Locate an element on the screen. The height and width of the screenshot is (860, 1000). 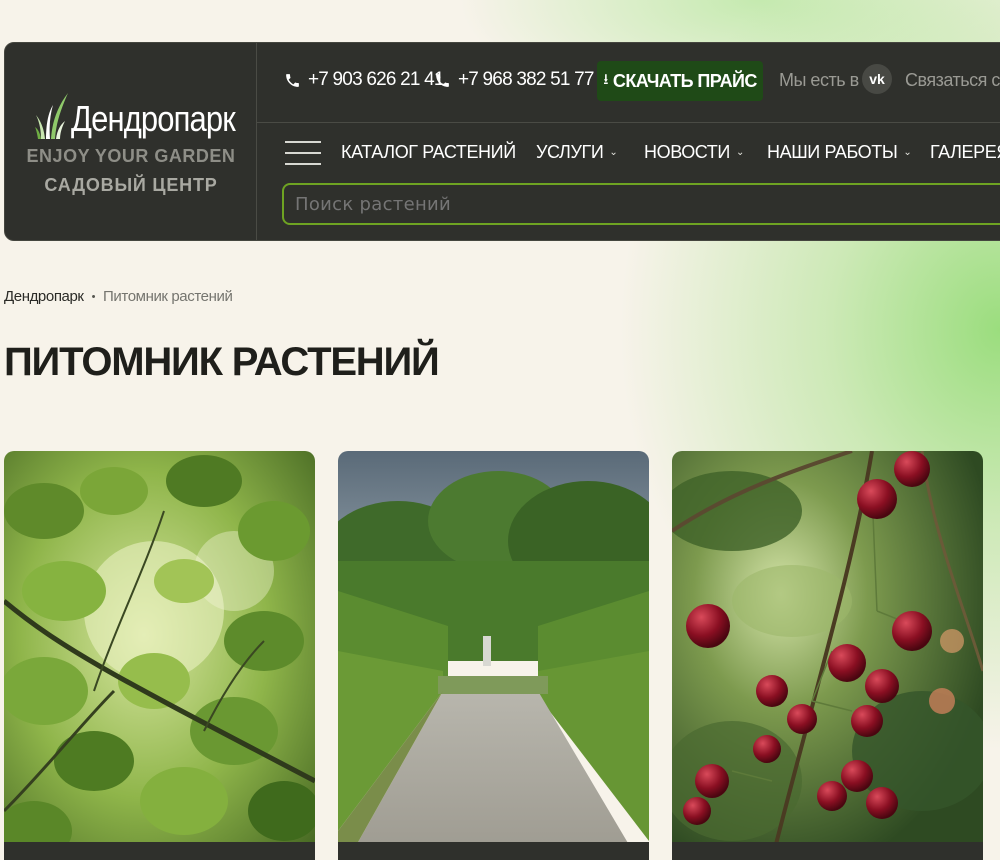
phone-number-2: +7 968 382 51 77 is located at coordinates (526, 79).